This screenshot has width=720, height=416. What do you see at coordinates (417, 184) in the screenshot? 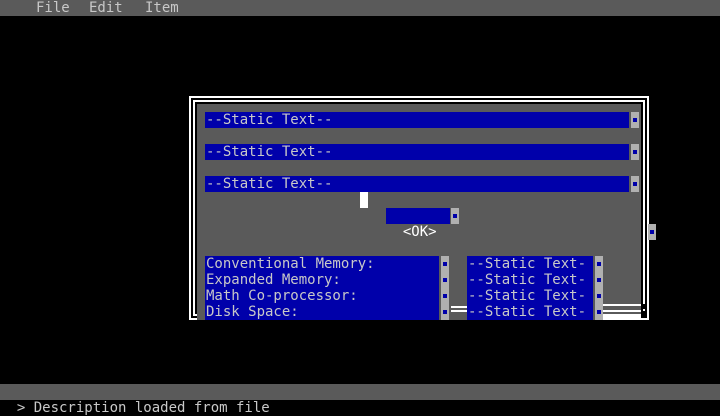
I see `static-text-field-3: --Static Text--` at bounding box center [417, 184].